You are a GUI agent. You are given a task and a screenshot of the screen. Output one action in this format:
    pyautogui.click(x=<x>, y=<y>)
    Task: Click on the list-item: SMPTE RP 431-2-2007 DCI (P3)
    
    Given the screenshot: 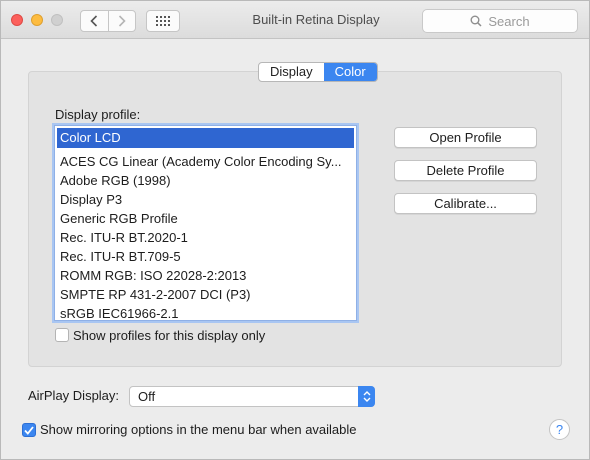 What is the action you would take?
    pyautogui.click(x=205, y=295)
    